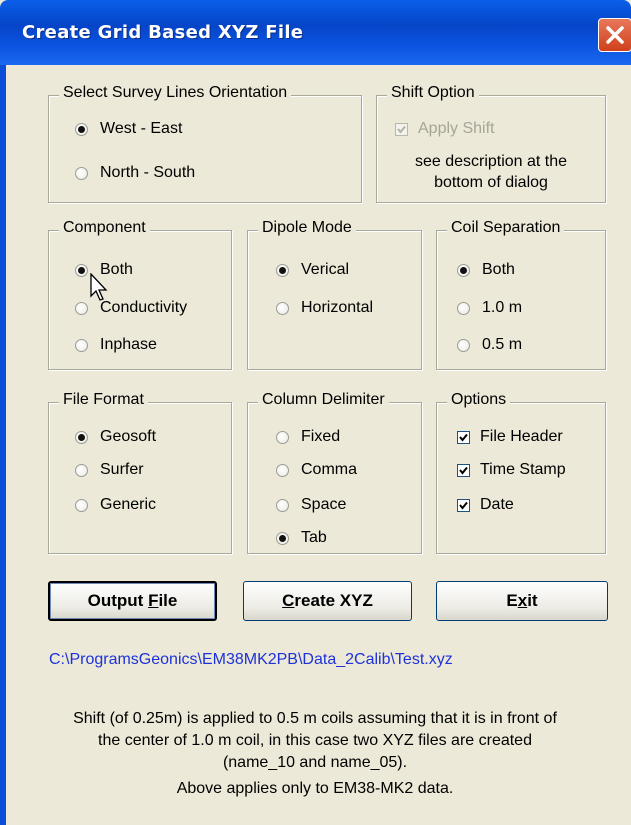 Image resolution: width=631 pixels, height=825 pixels. I want to click on note-line: Above applies only to EM38-MK2 data., so click(315, 788).